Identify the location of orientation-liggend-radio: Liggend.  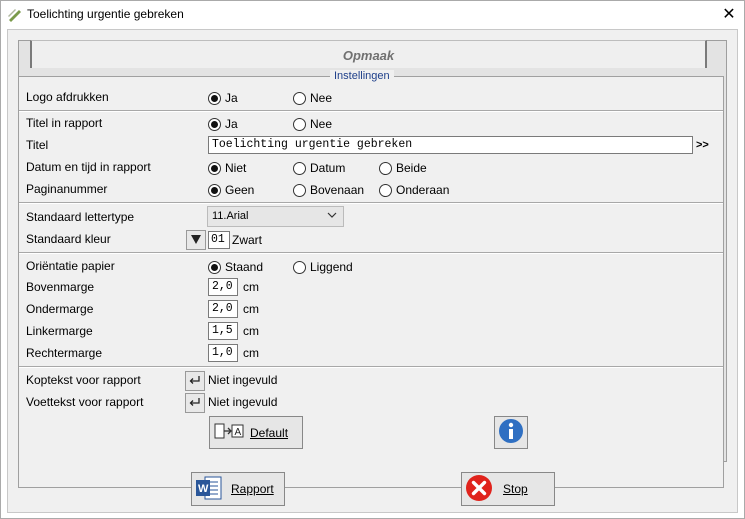
(323, 267).